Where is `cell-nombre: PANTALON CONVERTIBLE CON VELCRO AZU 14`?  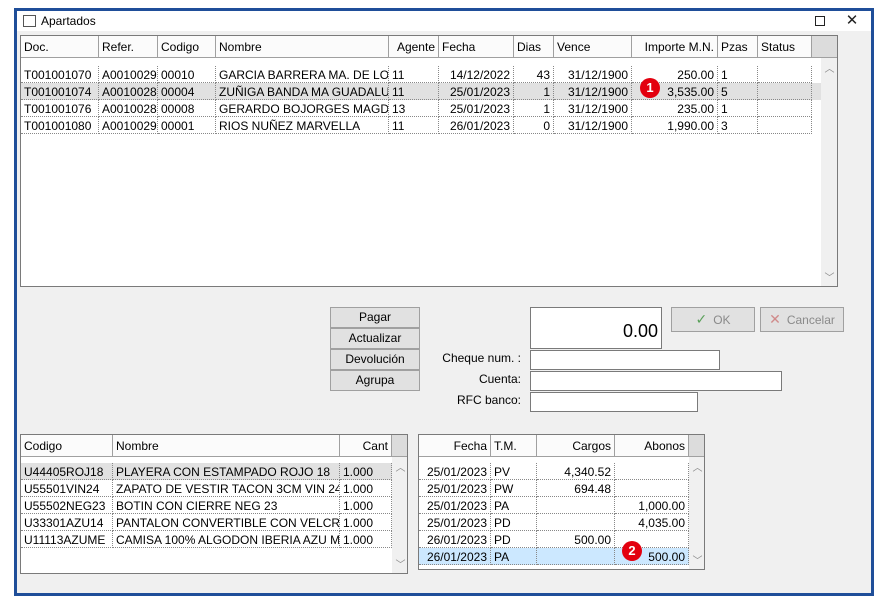
cell-nombre: PANTALON CONVERTIBLE CON VELCRO AZU 14 is located at coordinates (226, 522).